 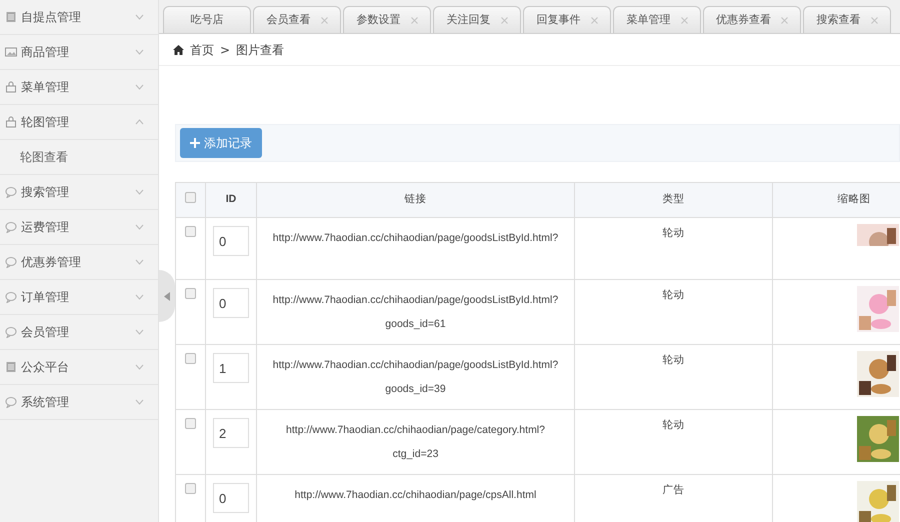 I want to click on id-field: 1, so click(x=231, y=368).